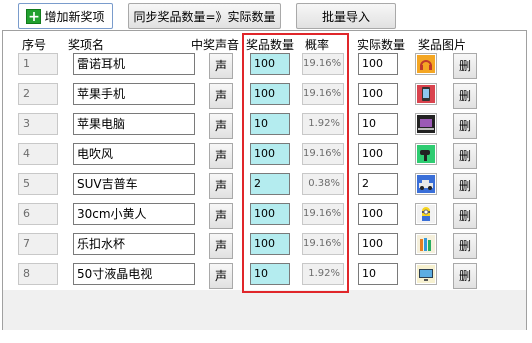 The height and width of the screenshot is (343, 532). I want to click on hair-dryer-icon, so click(426, 154).